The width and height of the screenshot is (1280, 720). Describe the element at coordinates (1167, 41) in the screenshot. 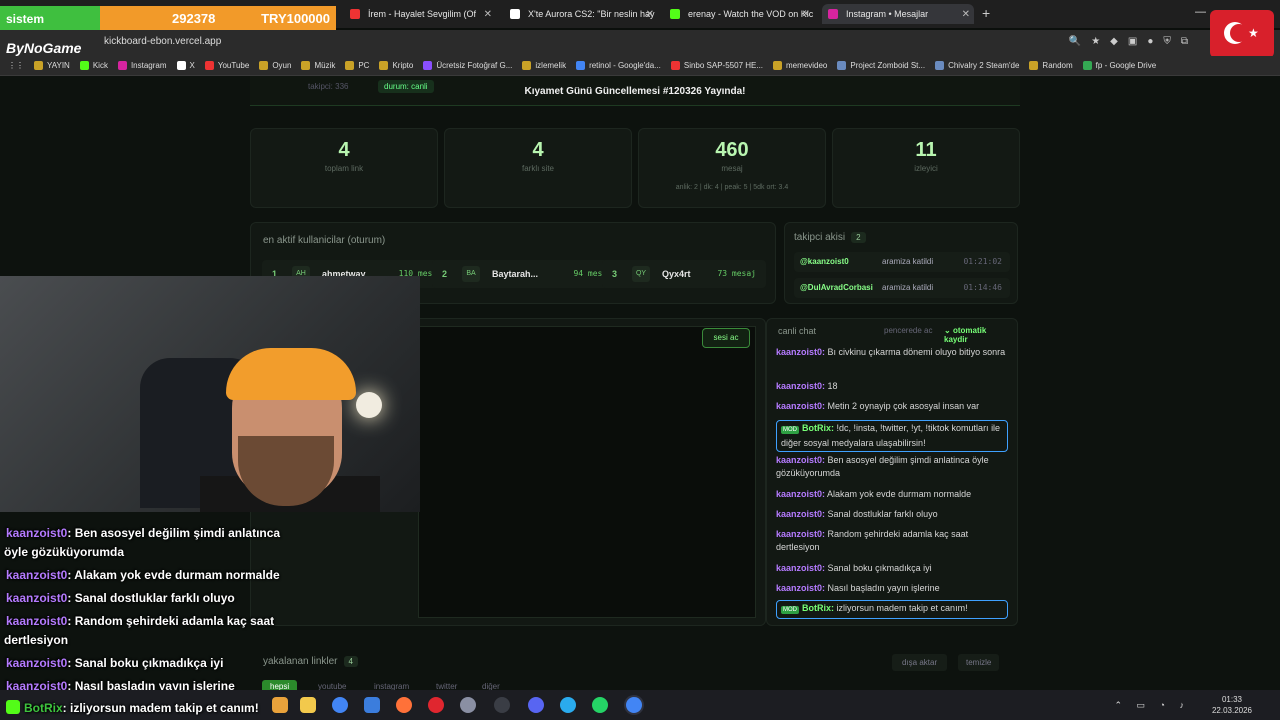

I see `shield-icon: ⛨` at that location.